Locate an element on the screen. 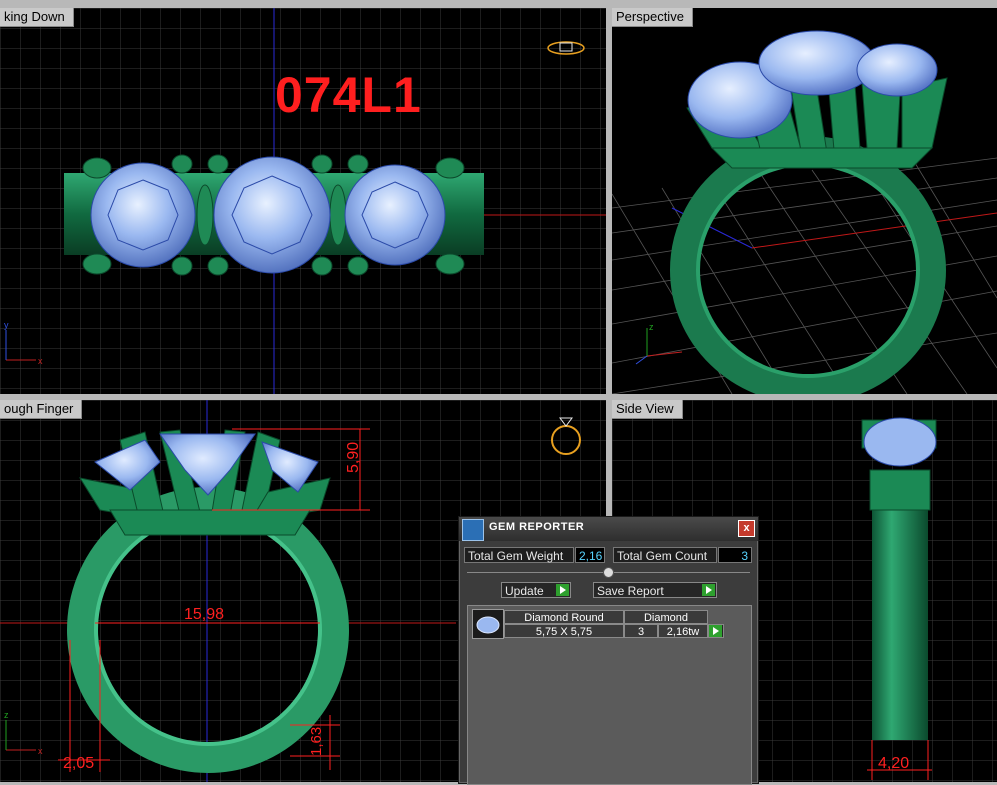 Image resolution: width=997 pixels, height=785 pixels. ring-shank-side is located at coordinates (900, 625).